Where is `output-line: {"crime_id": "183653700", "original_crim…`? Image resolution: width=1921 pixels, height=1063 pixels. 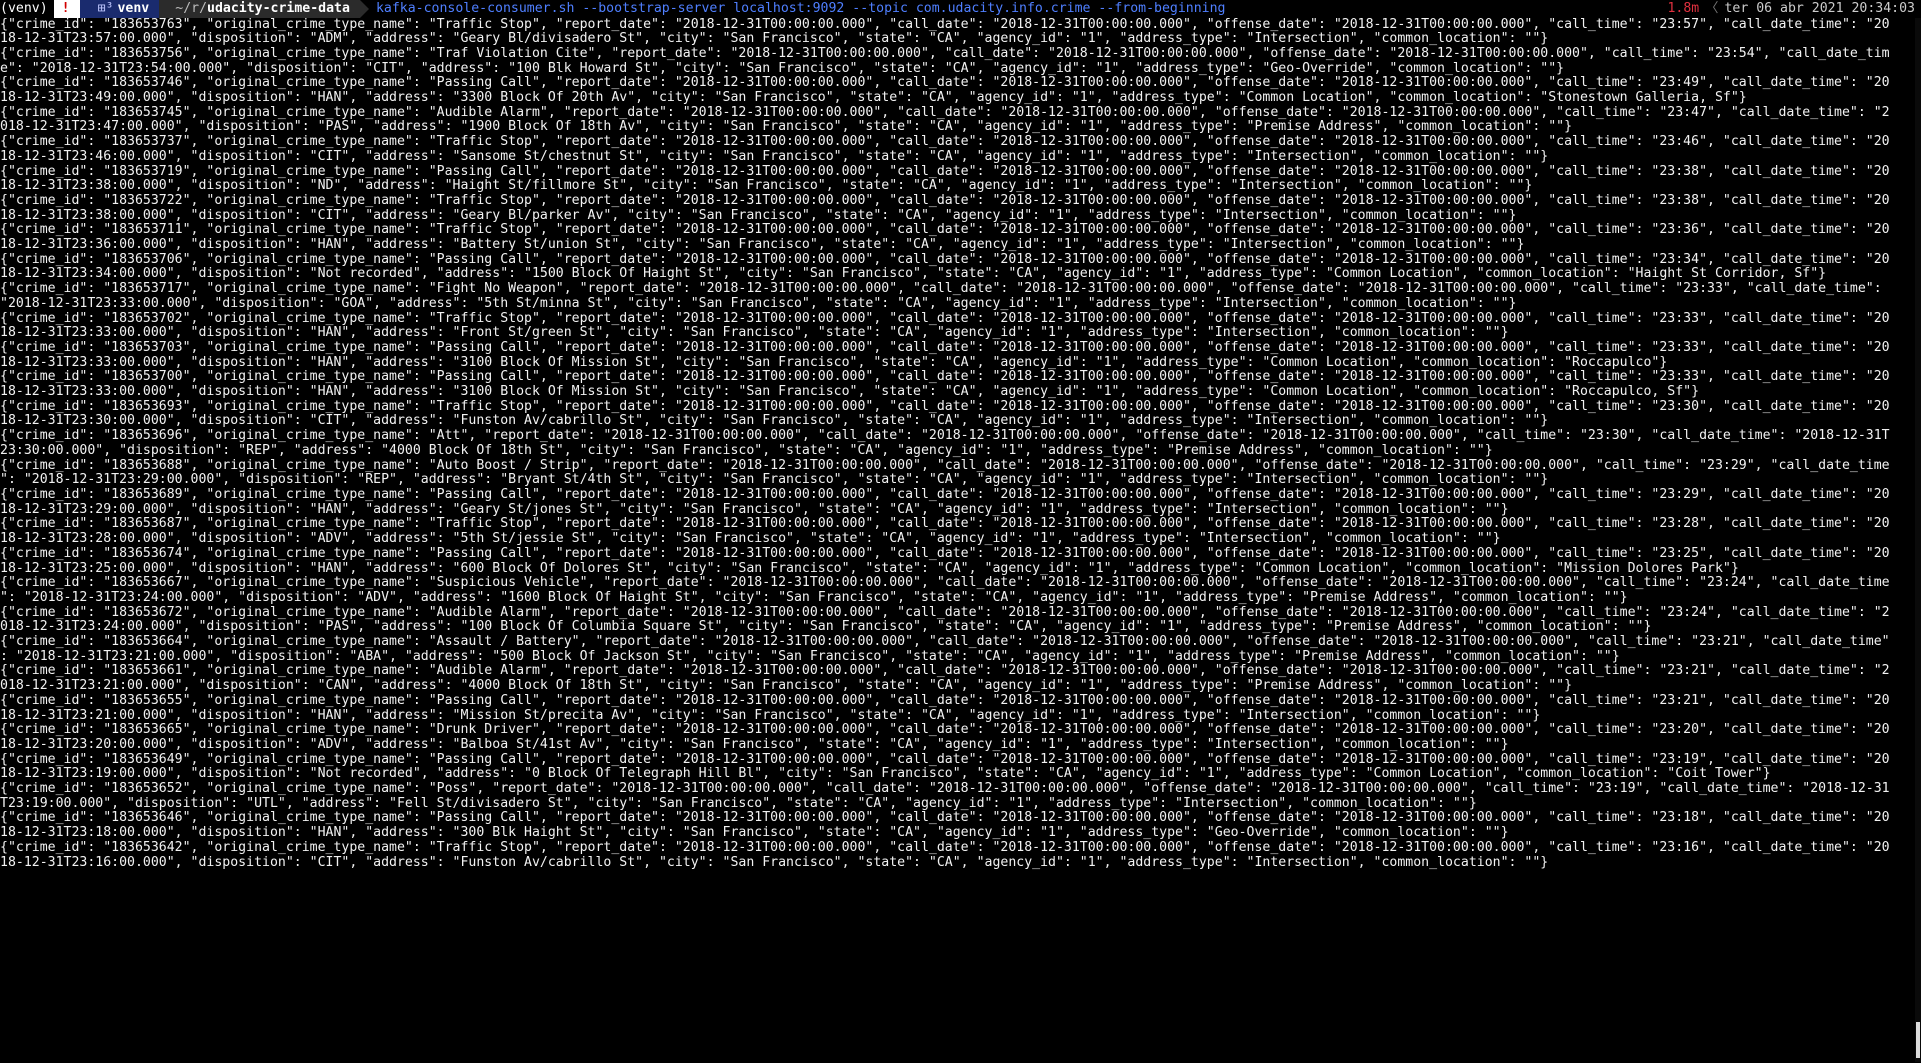 output-line: {"crime_id": "183653700", "original_crim… is located at coordinates (945, 377).